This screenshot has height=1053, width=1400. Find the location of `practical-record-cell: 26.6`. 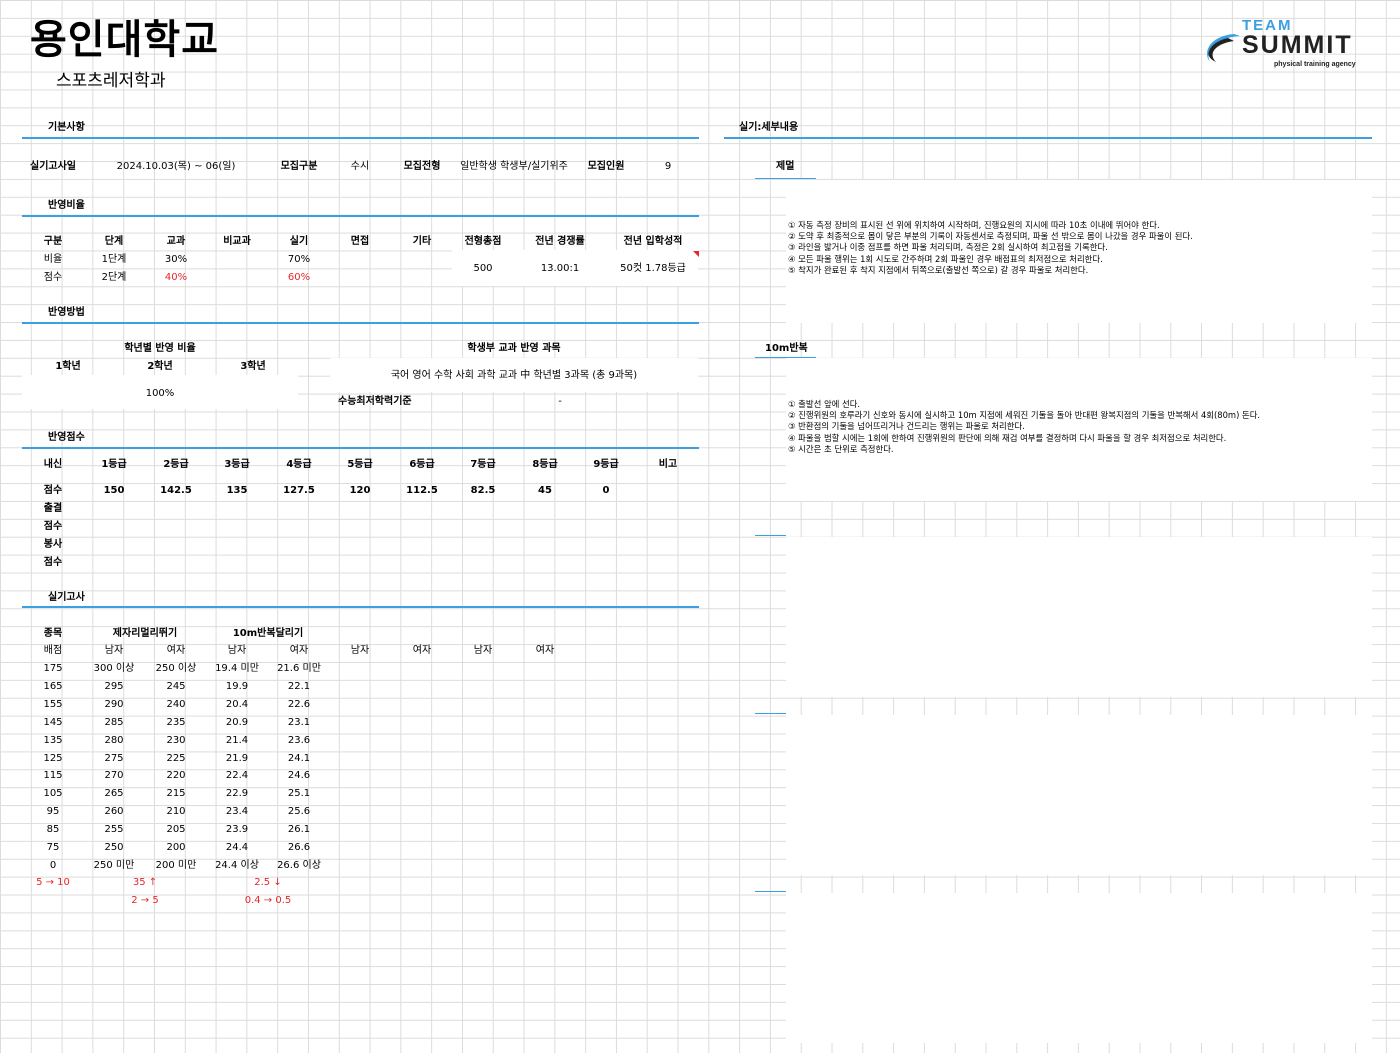

practical-record-cell: 26.6 is located at coordinates (299, 847).